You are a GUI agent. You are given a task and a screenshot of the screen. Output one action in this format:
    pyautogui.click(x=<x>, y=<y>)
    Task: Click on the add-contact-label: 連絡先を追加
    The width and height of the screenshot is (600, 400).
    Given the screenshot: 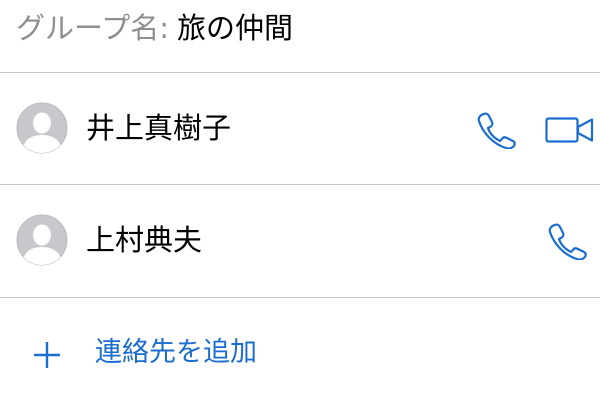 What is the action you would take?
    pyautogui.click(x=176, y=352)
    